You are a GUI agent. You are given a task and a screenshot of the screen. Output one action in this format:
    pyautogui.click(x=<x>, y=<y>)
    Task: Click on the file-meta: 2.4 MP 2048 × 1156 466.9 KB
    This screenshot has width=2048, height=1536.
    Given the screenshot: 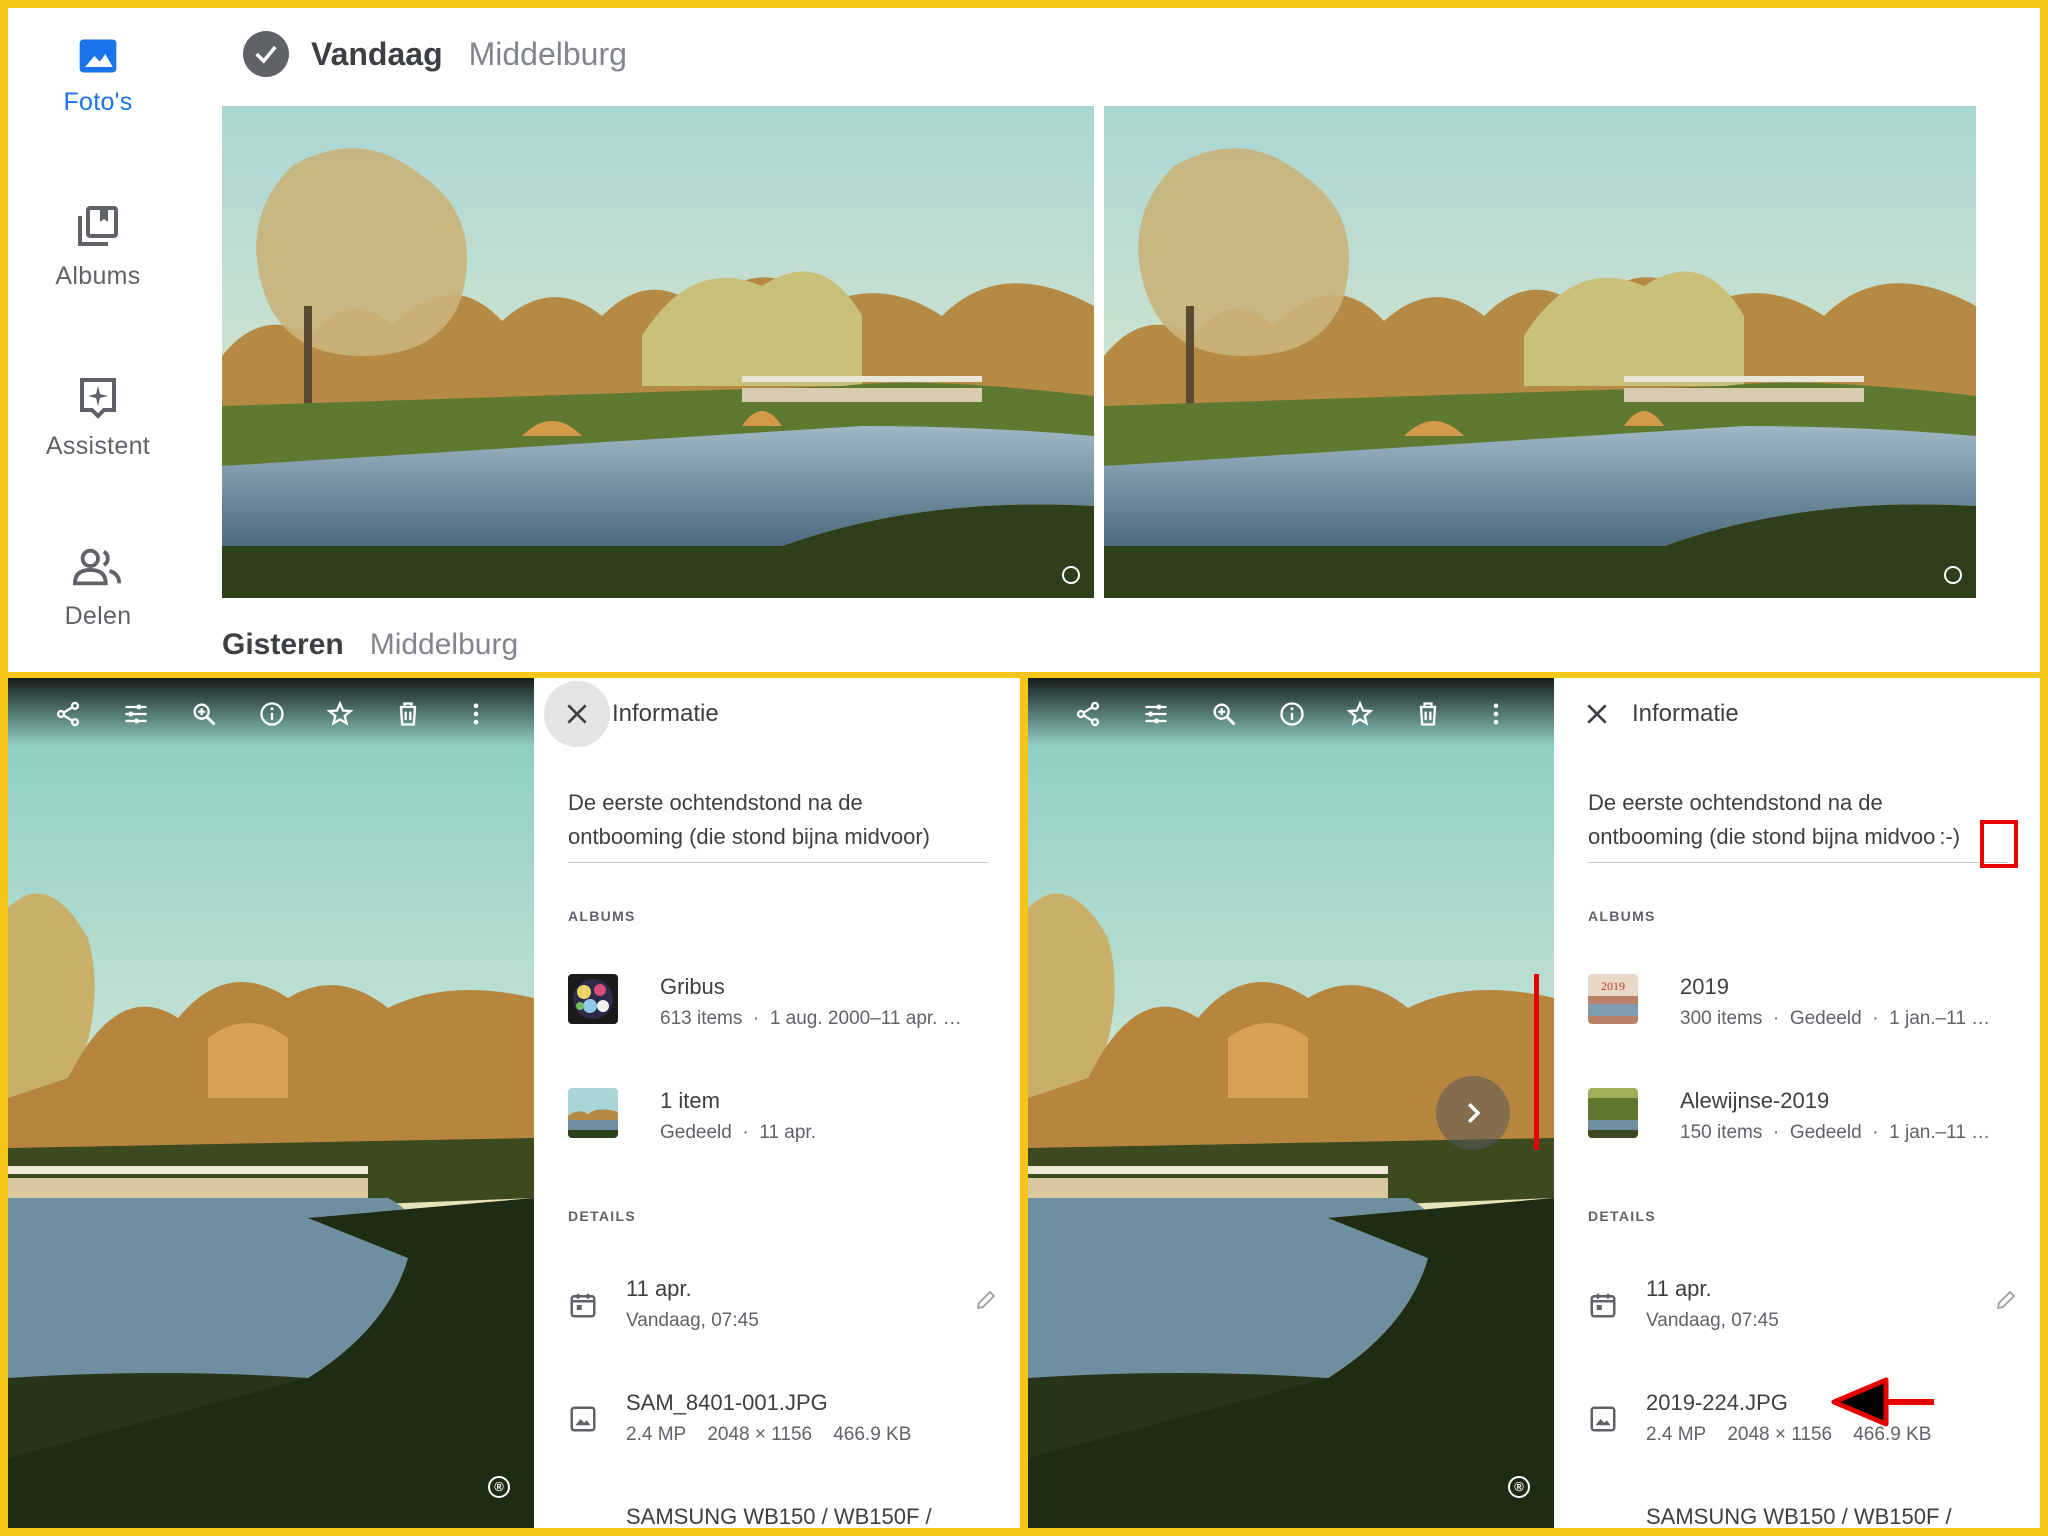 What is the action you would take?
    pyautogui.click(x=769, y=1434)
    